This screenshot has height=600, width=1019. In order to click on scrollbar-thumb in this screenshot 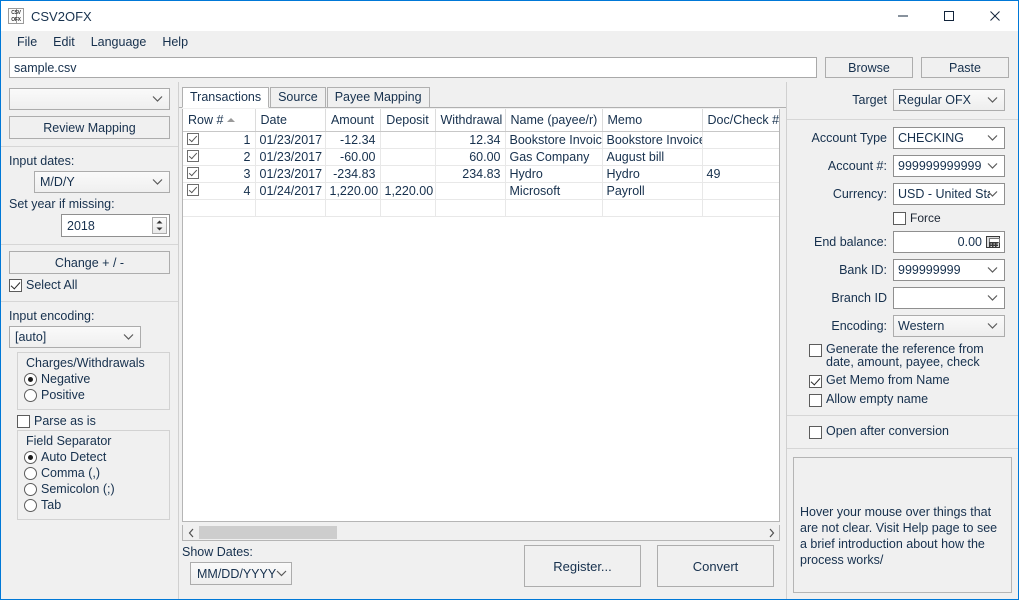, I will do `click(268, 532)`.